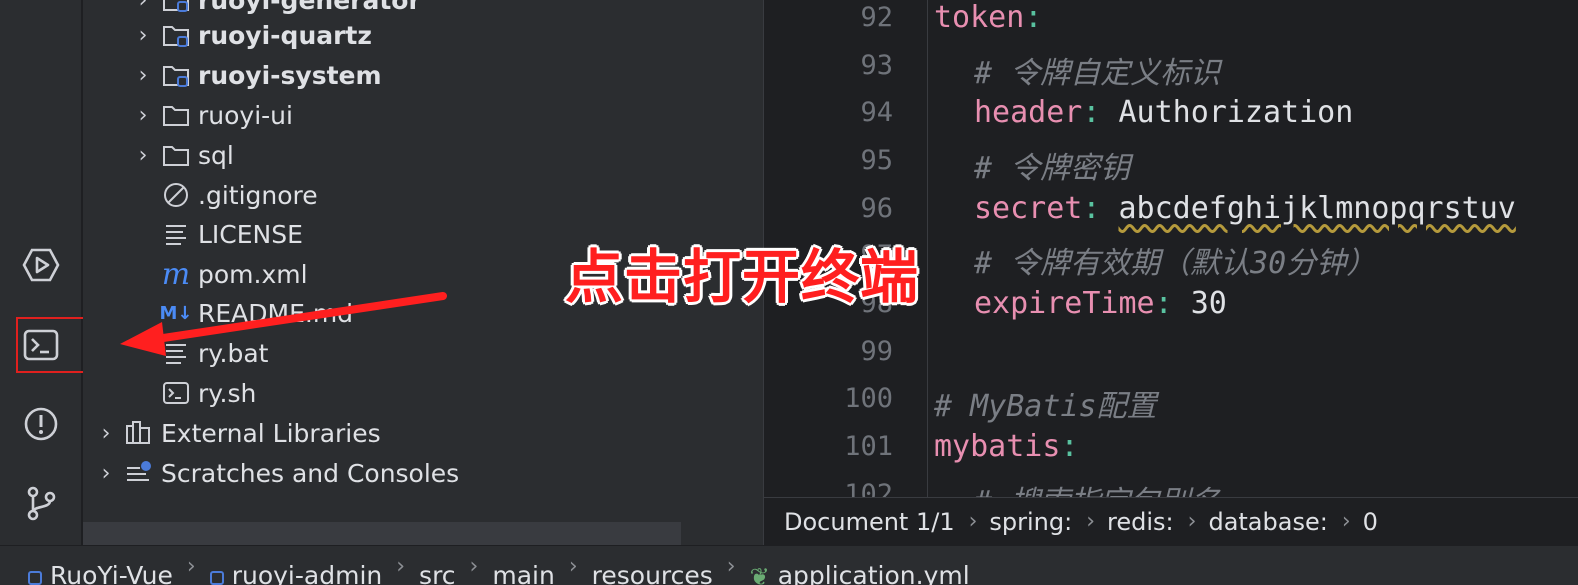 Image resolution: width=1578 pixels, height=585 pixels. I want to click on tree-item-license: LICENSE, so click(230, 234).